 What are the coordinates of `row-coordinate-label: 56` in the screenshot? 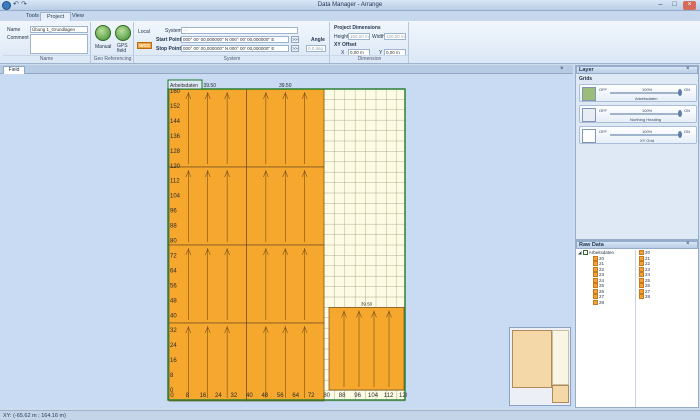 It's located at (173, 286).